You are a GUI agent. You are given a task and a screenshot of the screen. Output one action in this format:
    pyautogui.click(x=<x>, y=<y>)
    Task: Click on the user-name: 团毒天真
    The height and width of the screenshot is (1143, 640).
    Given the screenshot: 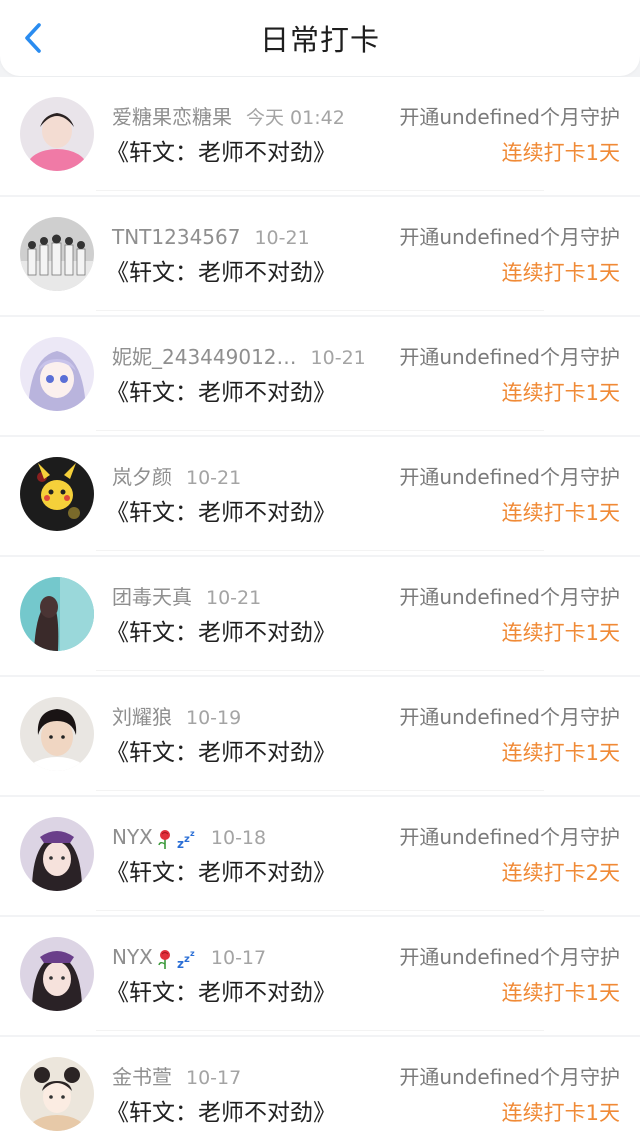 What is the action you would take?
    pyautogui.click(x=152, y=597)
    